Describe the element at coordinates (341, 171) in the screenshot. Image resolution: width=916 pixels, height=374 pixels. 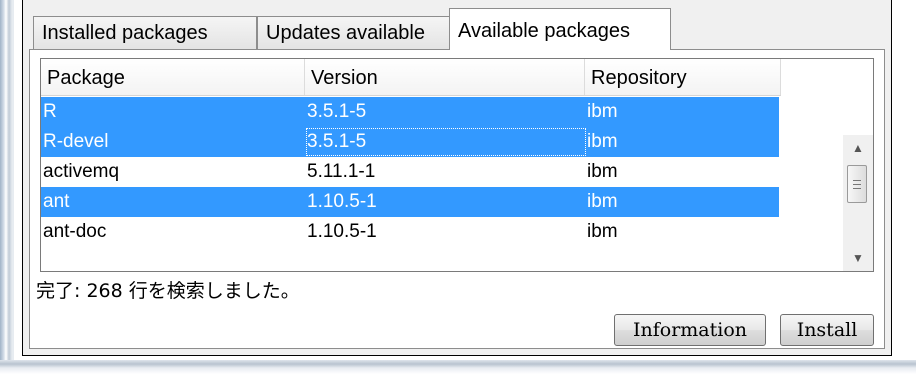
I see `cell-version: 5.11.1-1` at that location.